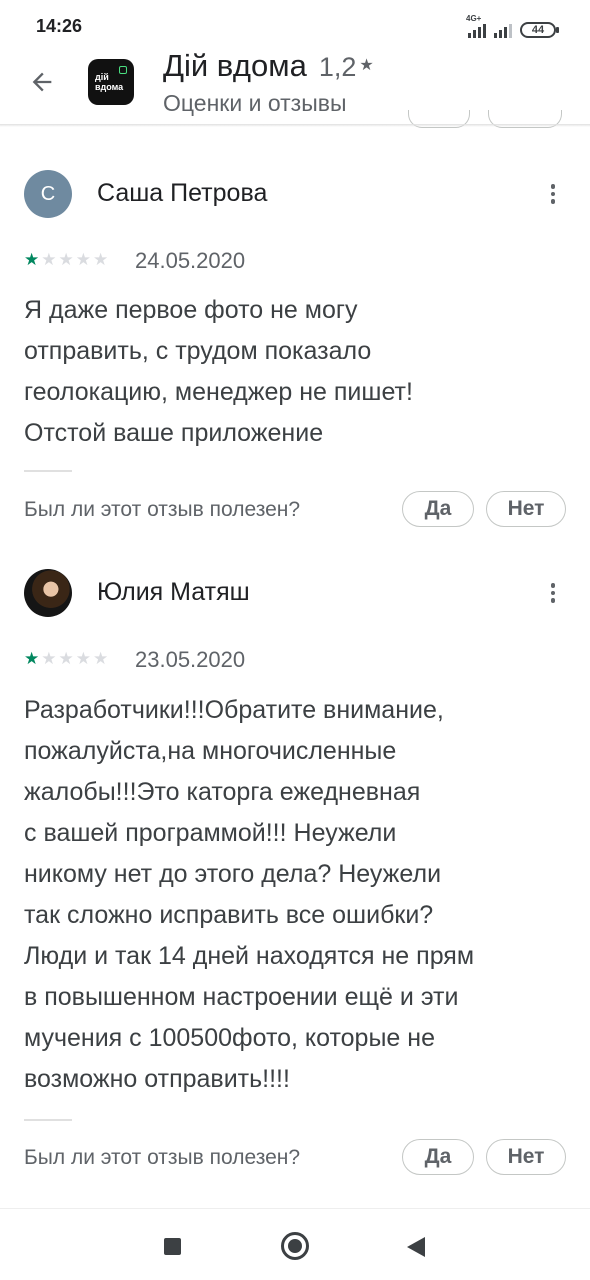 Image resolution: width=590 pixels, height=1280 pixels. What do you see at coordinates (416, 1247) in the screenshot?
I see `back-triangle-icon` at bounding box center [416, 1247].